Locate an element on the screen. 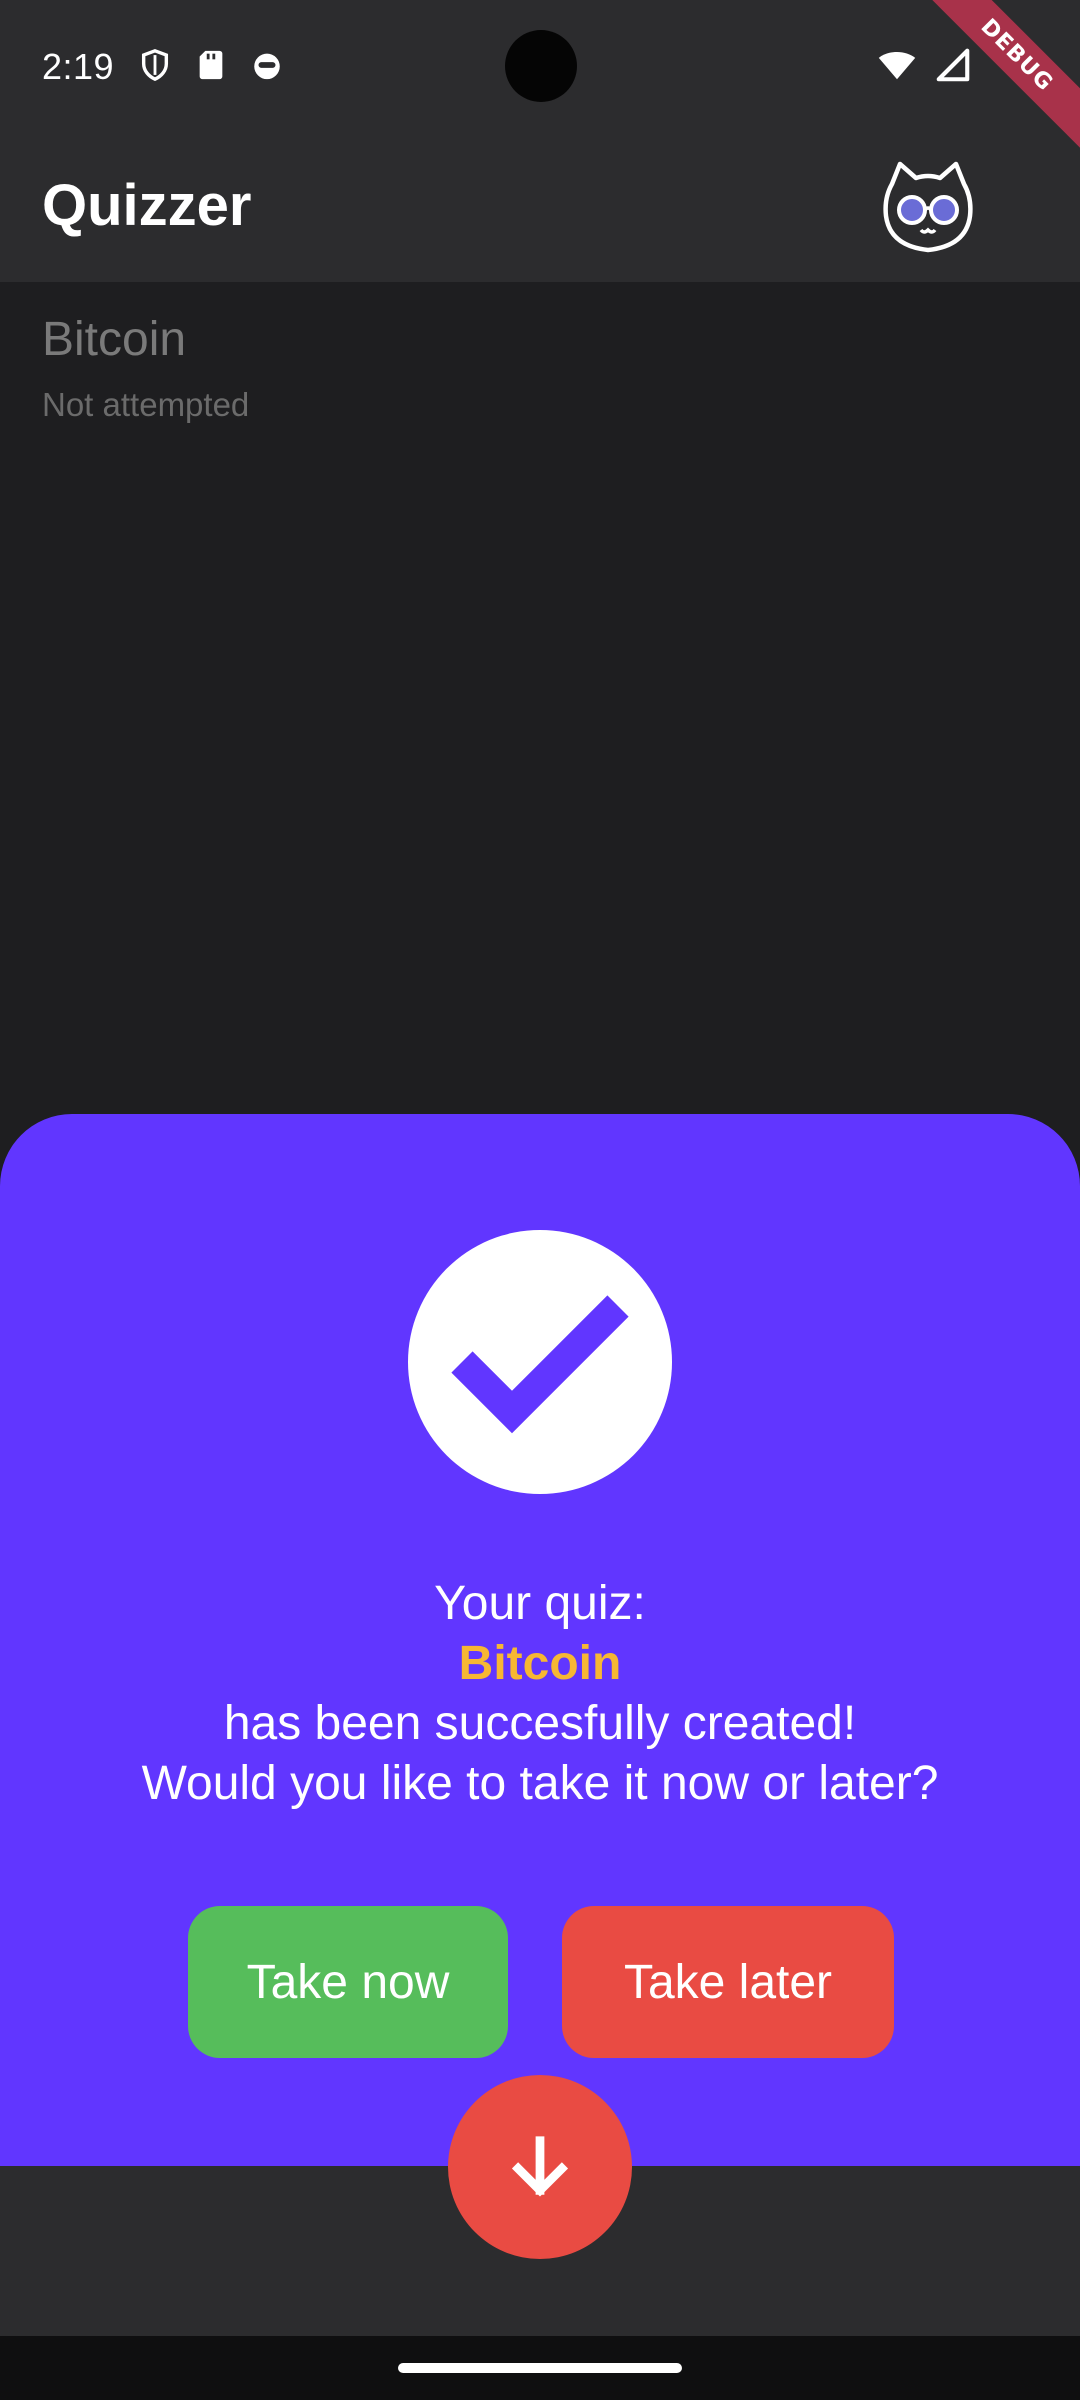 This screenshot has height=2400, width=1080. take-now-button: Take now is located at coordinates (348, 1982).